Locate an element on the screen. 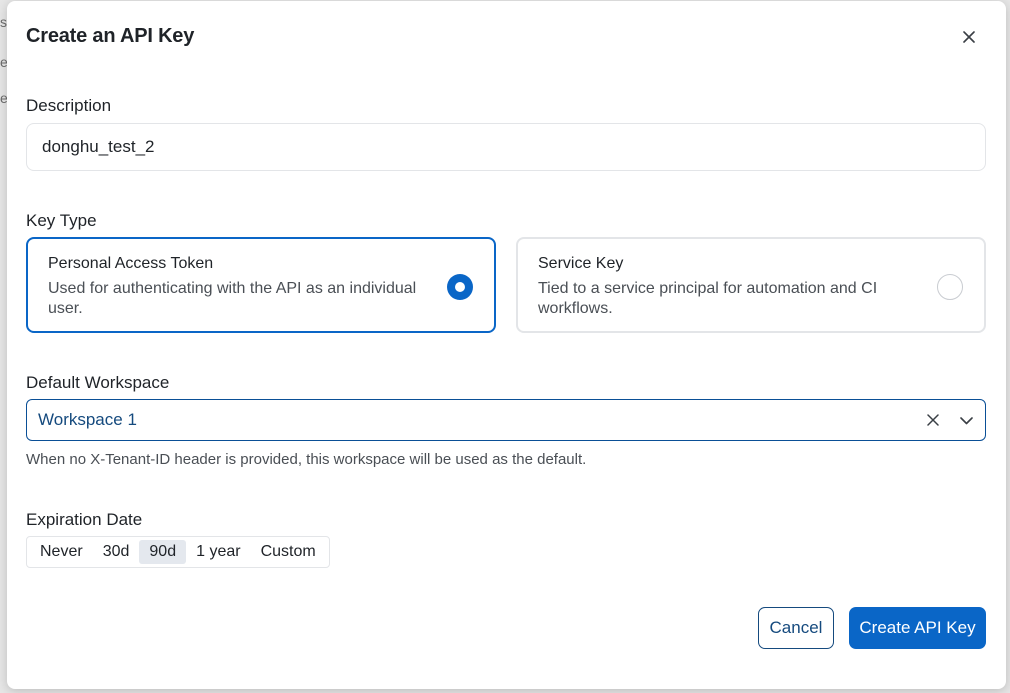 This screenshot has height=693, width=1010. description-input is located at coordinates (506, 147).